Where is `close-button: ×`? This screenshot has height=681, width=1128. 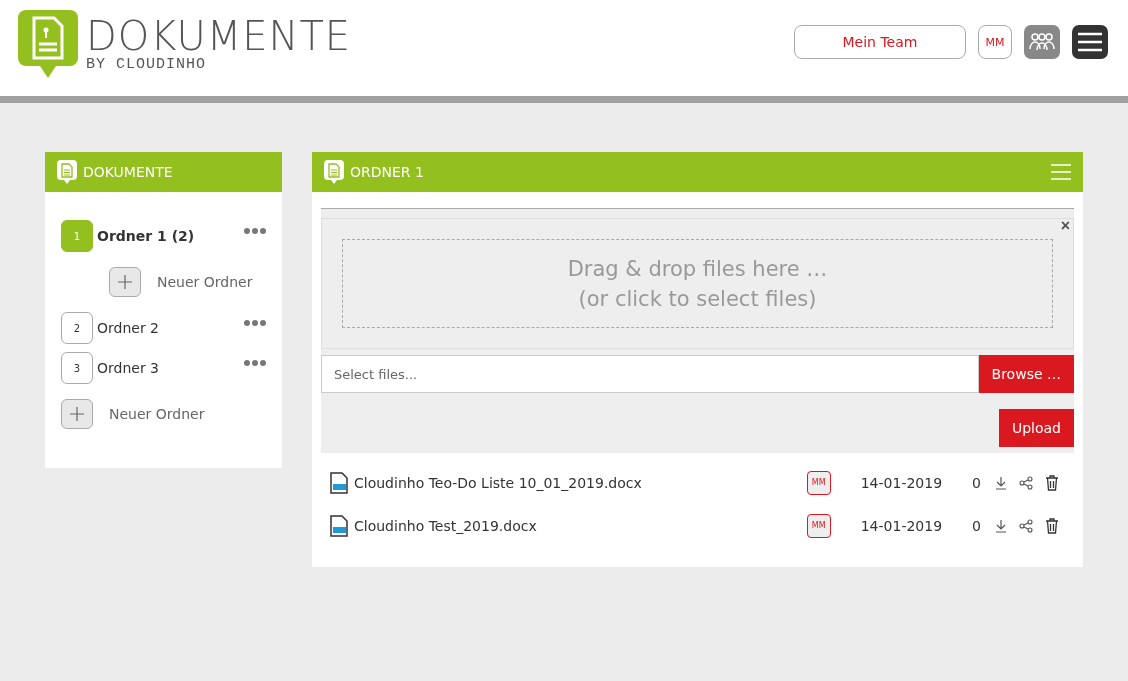
close-button: × is located at coordinates (1065, 226).